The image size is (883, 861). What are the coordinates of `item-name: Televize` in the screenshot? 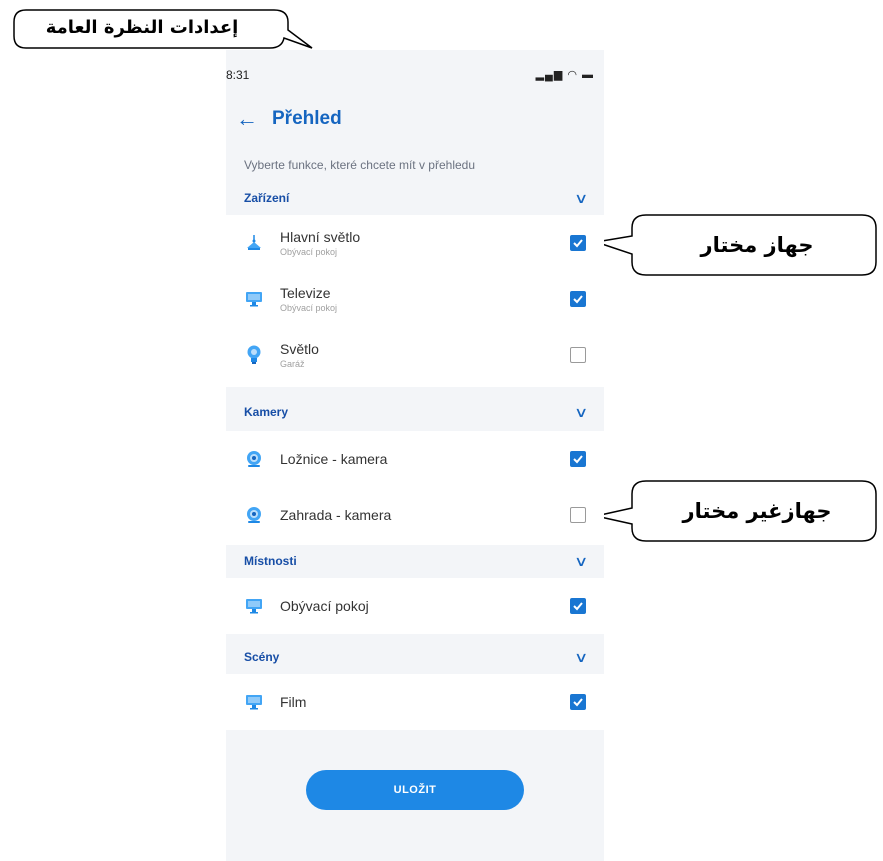 It's located at (305, 293).